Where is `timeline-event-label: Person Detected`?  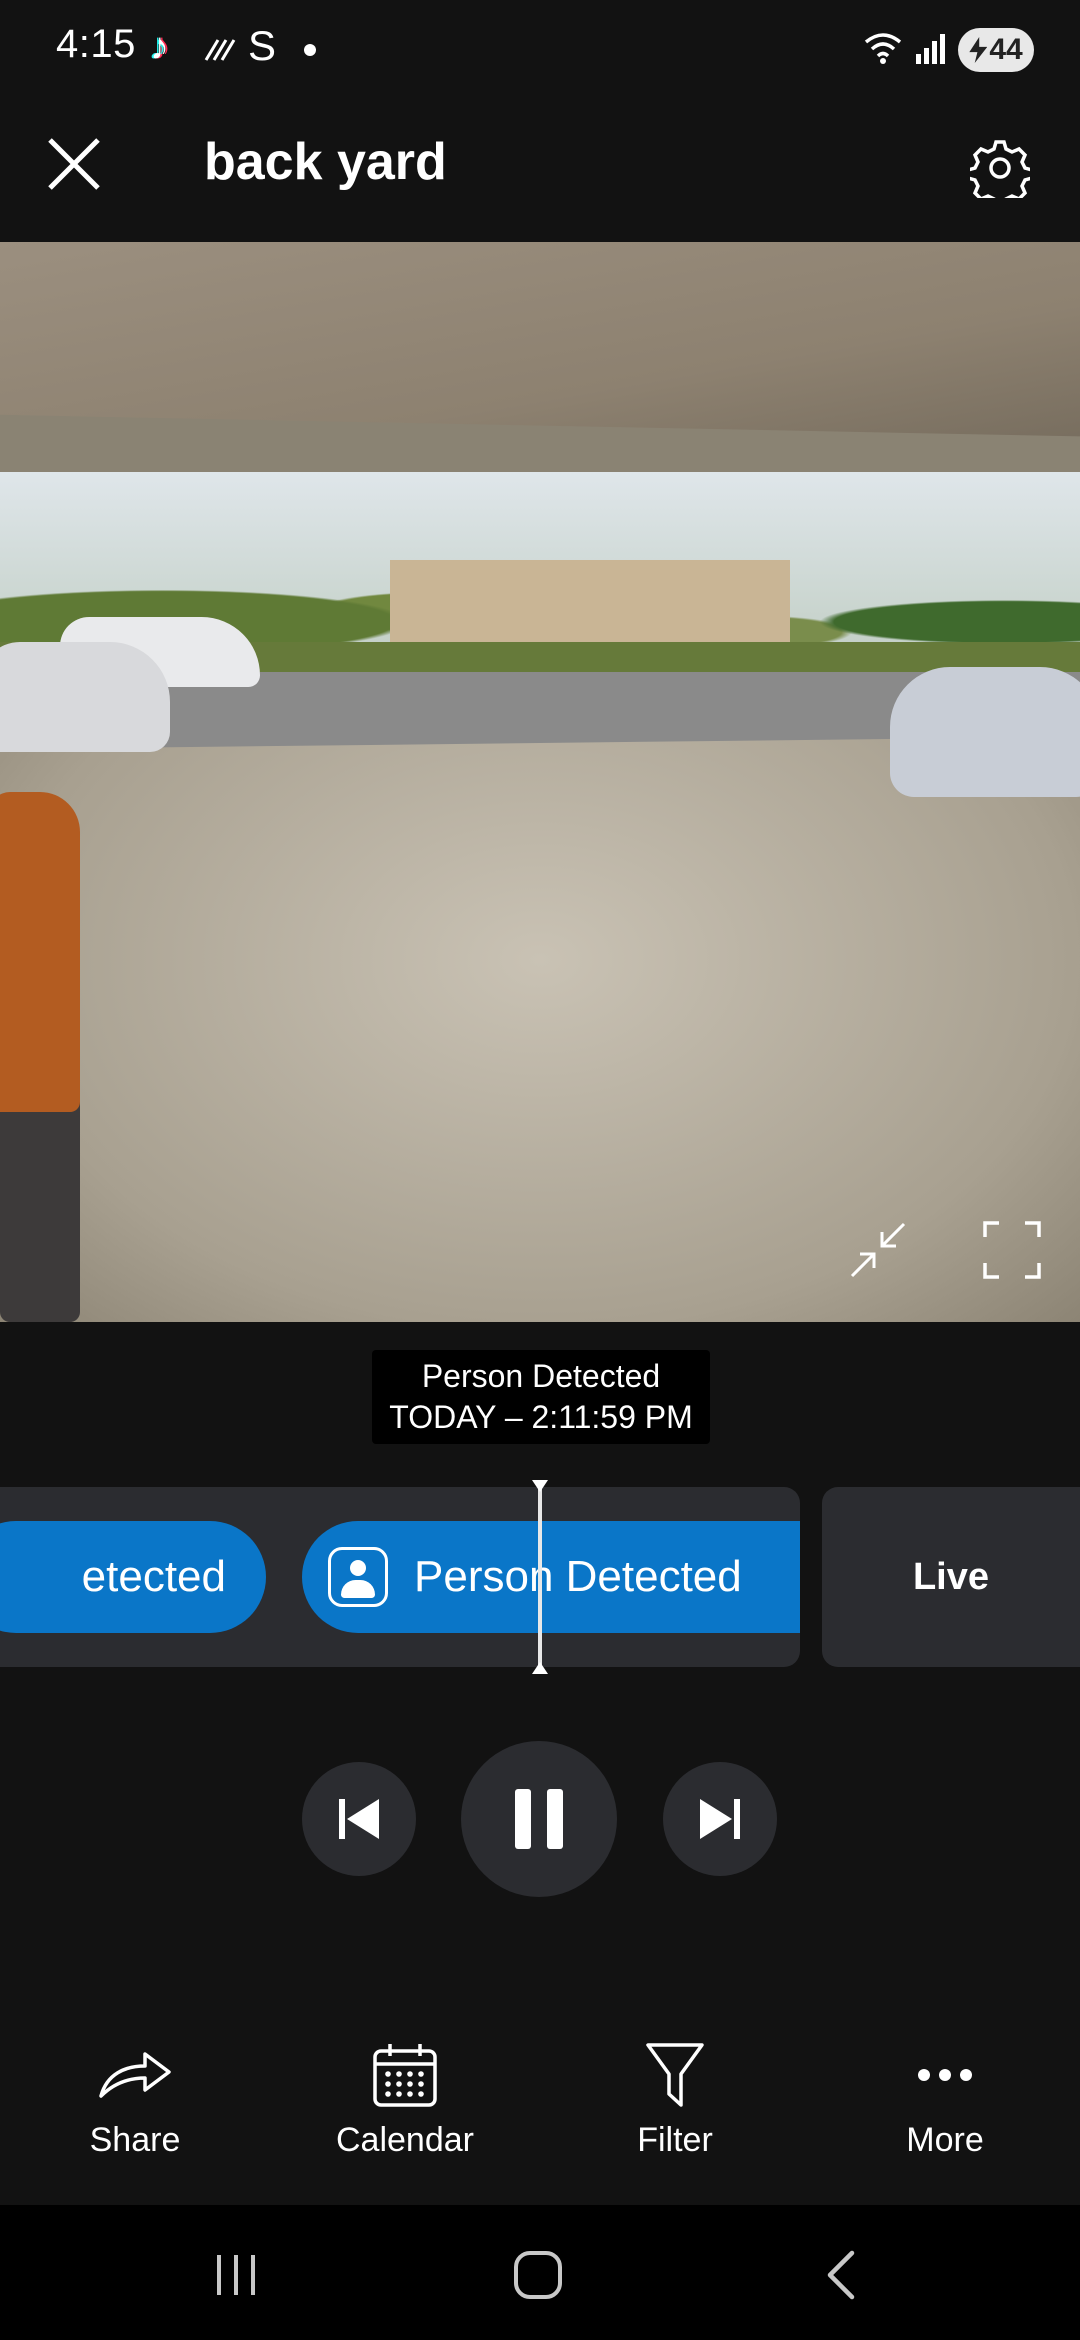
timeline-event-label: Person Detected is located at coordinates (578, 1576).